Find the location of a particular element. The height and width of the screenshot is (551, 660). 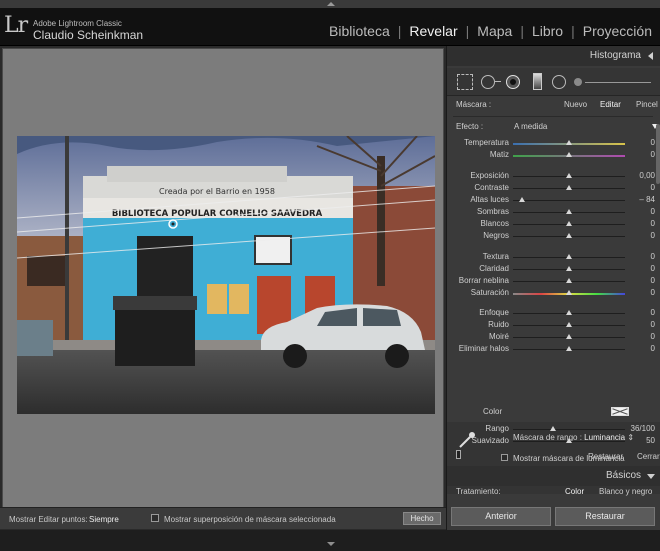

module-mapa: Mapa is located at coordinates (494, 31).